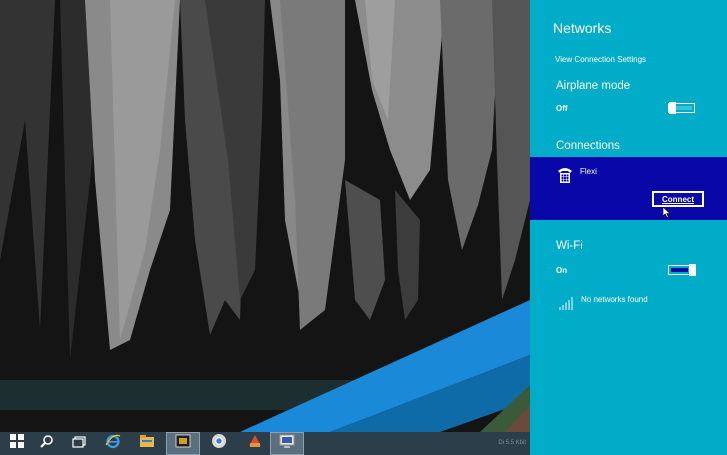  Describe the element at coordinates (562, 270) in the screenshot. I see `wifi-state: On` at that location.